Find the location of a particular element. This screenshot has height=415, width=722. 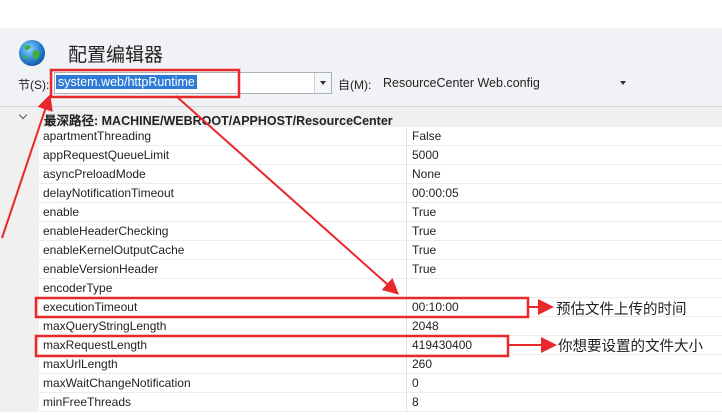

max-request-length-highlight-box is located at coordinates (272, 346).